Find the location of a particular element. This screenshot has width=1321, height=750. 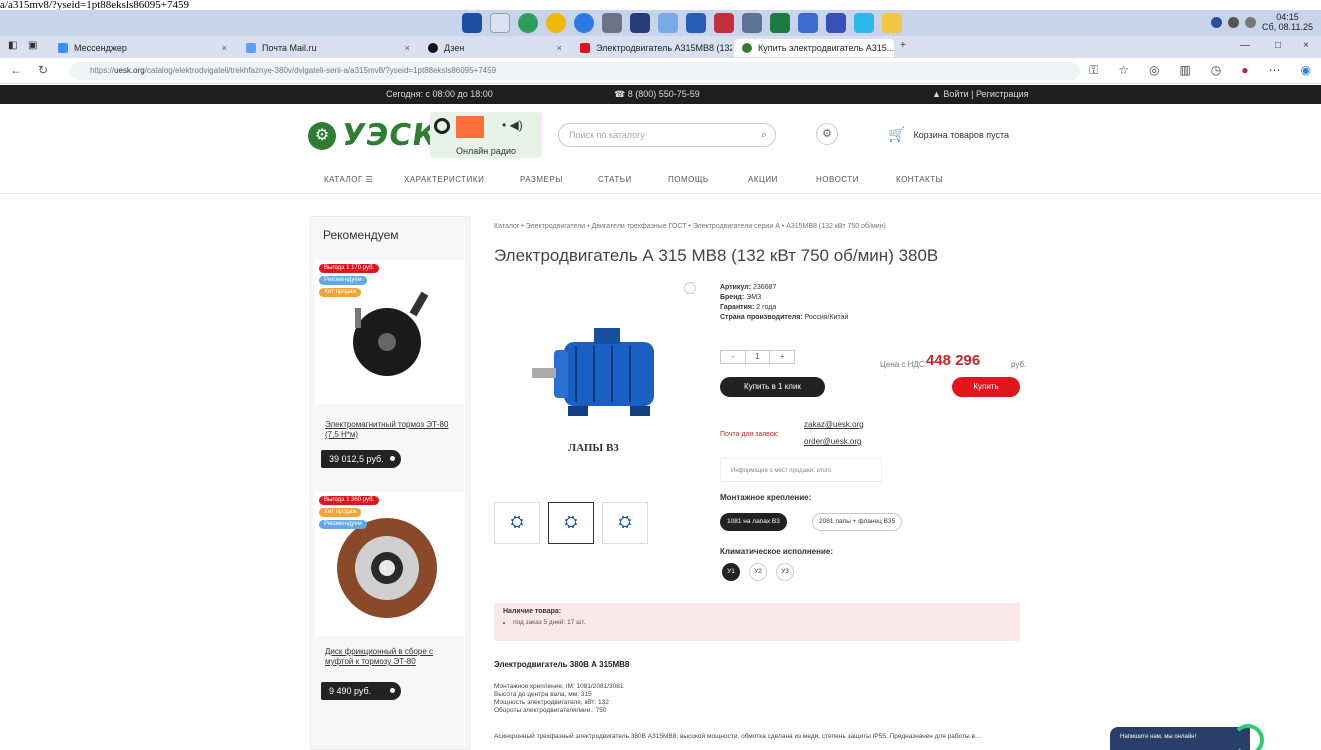

climate-option-u2: У2 is located at coordinates (758, 572).